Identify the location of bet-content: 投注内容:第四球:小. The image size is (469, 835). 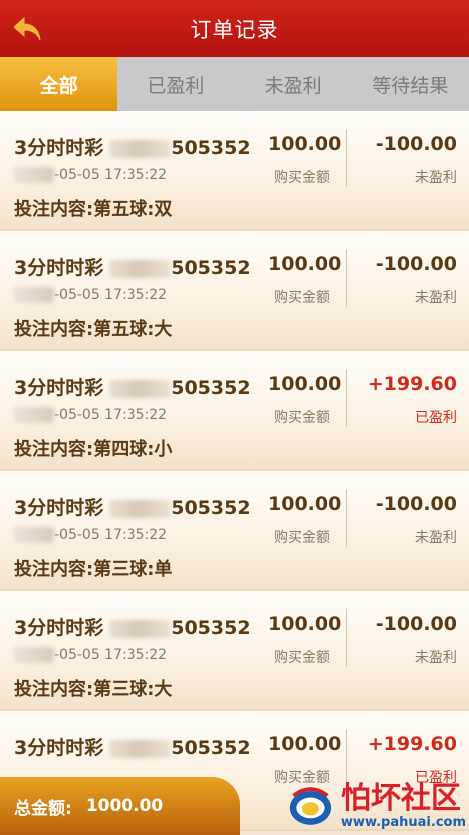
(93, 449).